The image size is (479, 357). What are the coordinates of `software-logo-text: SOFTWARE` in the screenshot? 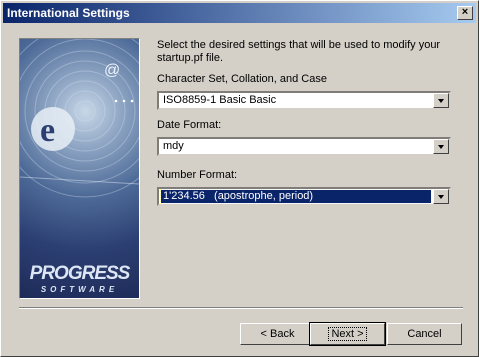 It's located at (79, 289).